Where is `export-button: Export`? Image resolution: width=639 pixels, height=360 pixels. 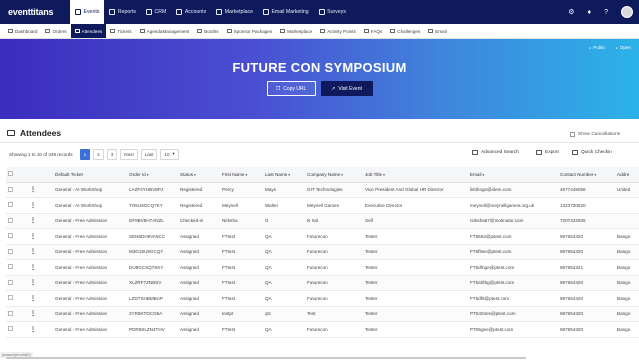
export-button: Export is located at coordinates (547, 152).